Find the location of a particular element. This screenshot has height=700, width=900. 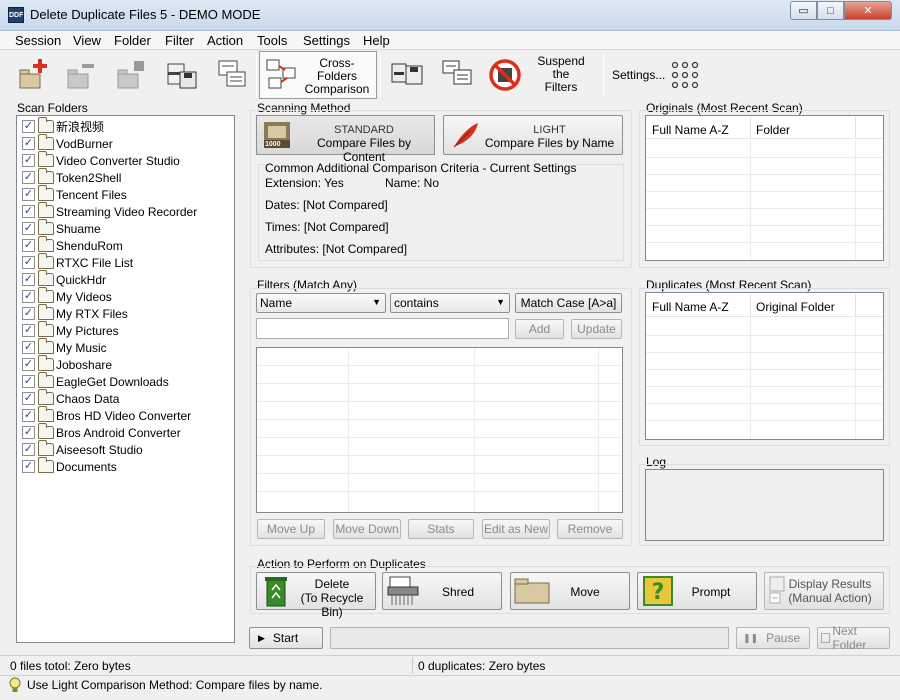

scan-folder-item: ✓ Video Converter Studio is located at coordinates (101, 160).